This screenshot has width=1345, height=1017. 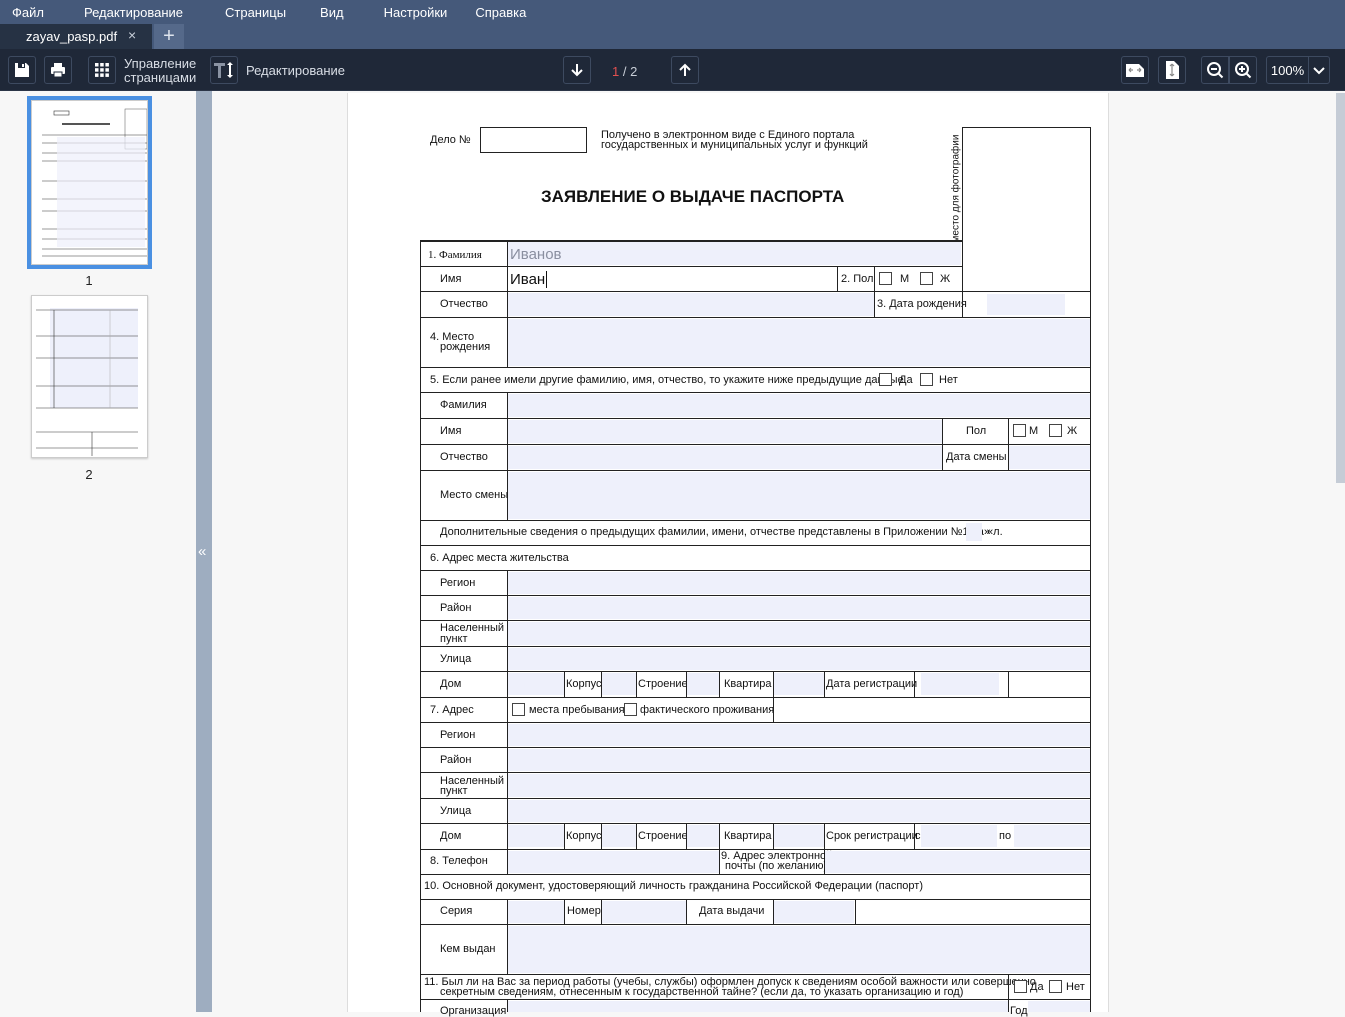 What do you see at coordinates (1019, 430) in the screenshot?
I see `prev-sex-male-checkbox` at bounding box center [1019, 430].